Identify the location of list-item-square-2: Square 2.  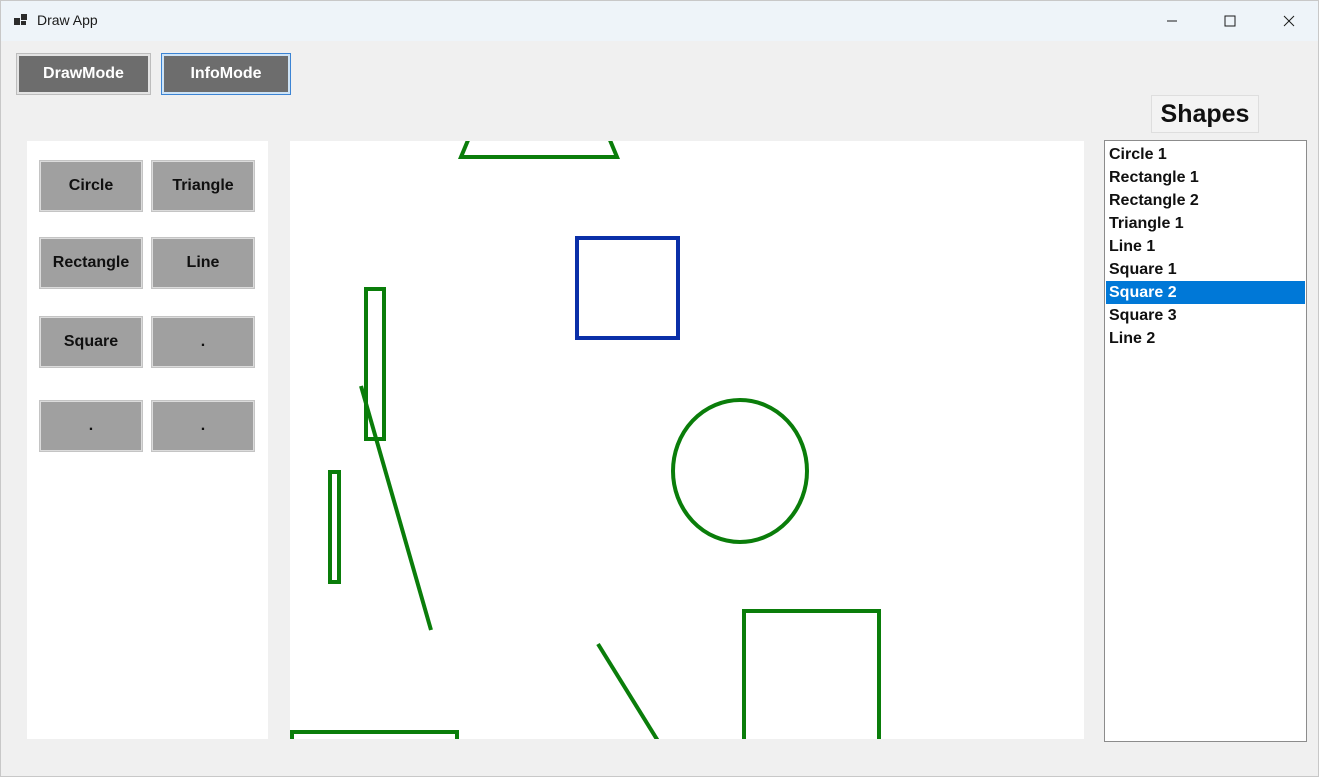
(1205, 292).